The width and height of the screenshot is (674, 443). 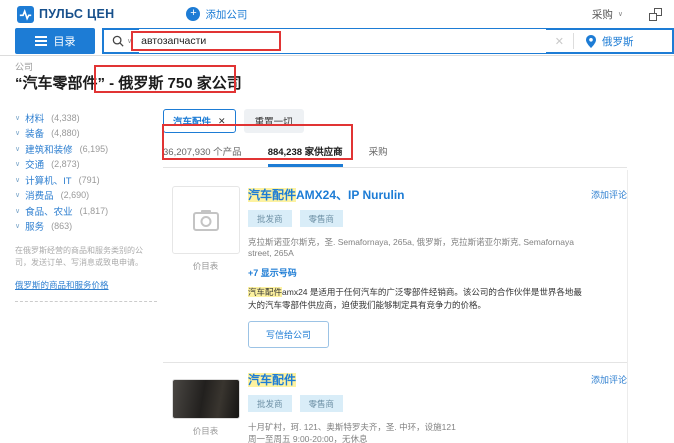 I want to click on page-title-suffix: - 俄罗斯 750 家公司, so click(x=173, y=83).